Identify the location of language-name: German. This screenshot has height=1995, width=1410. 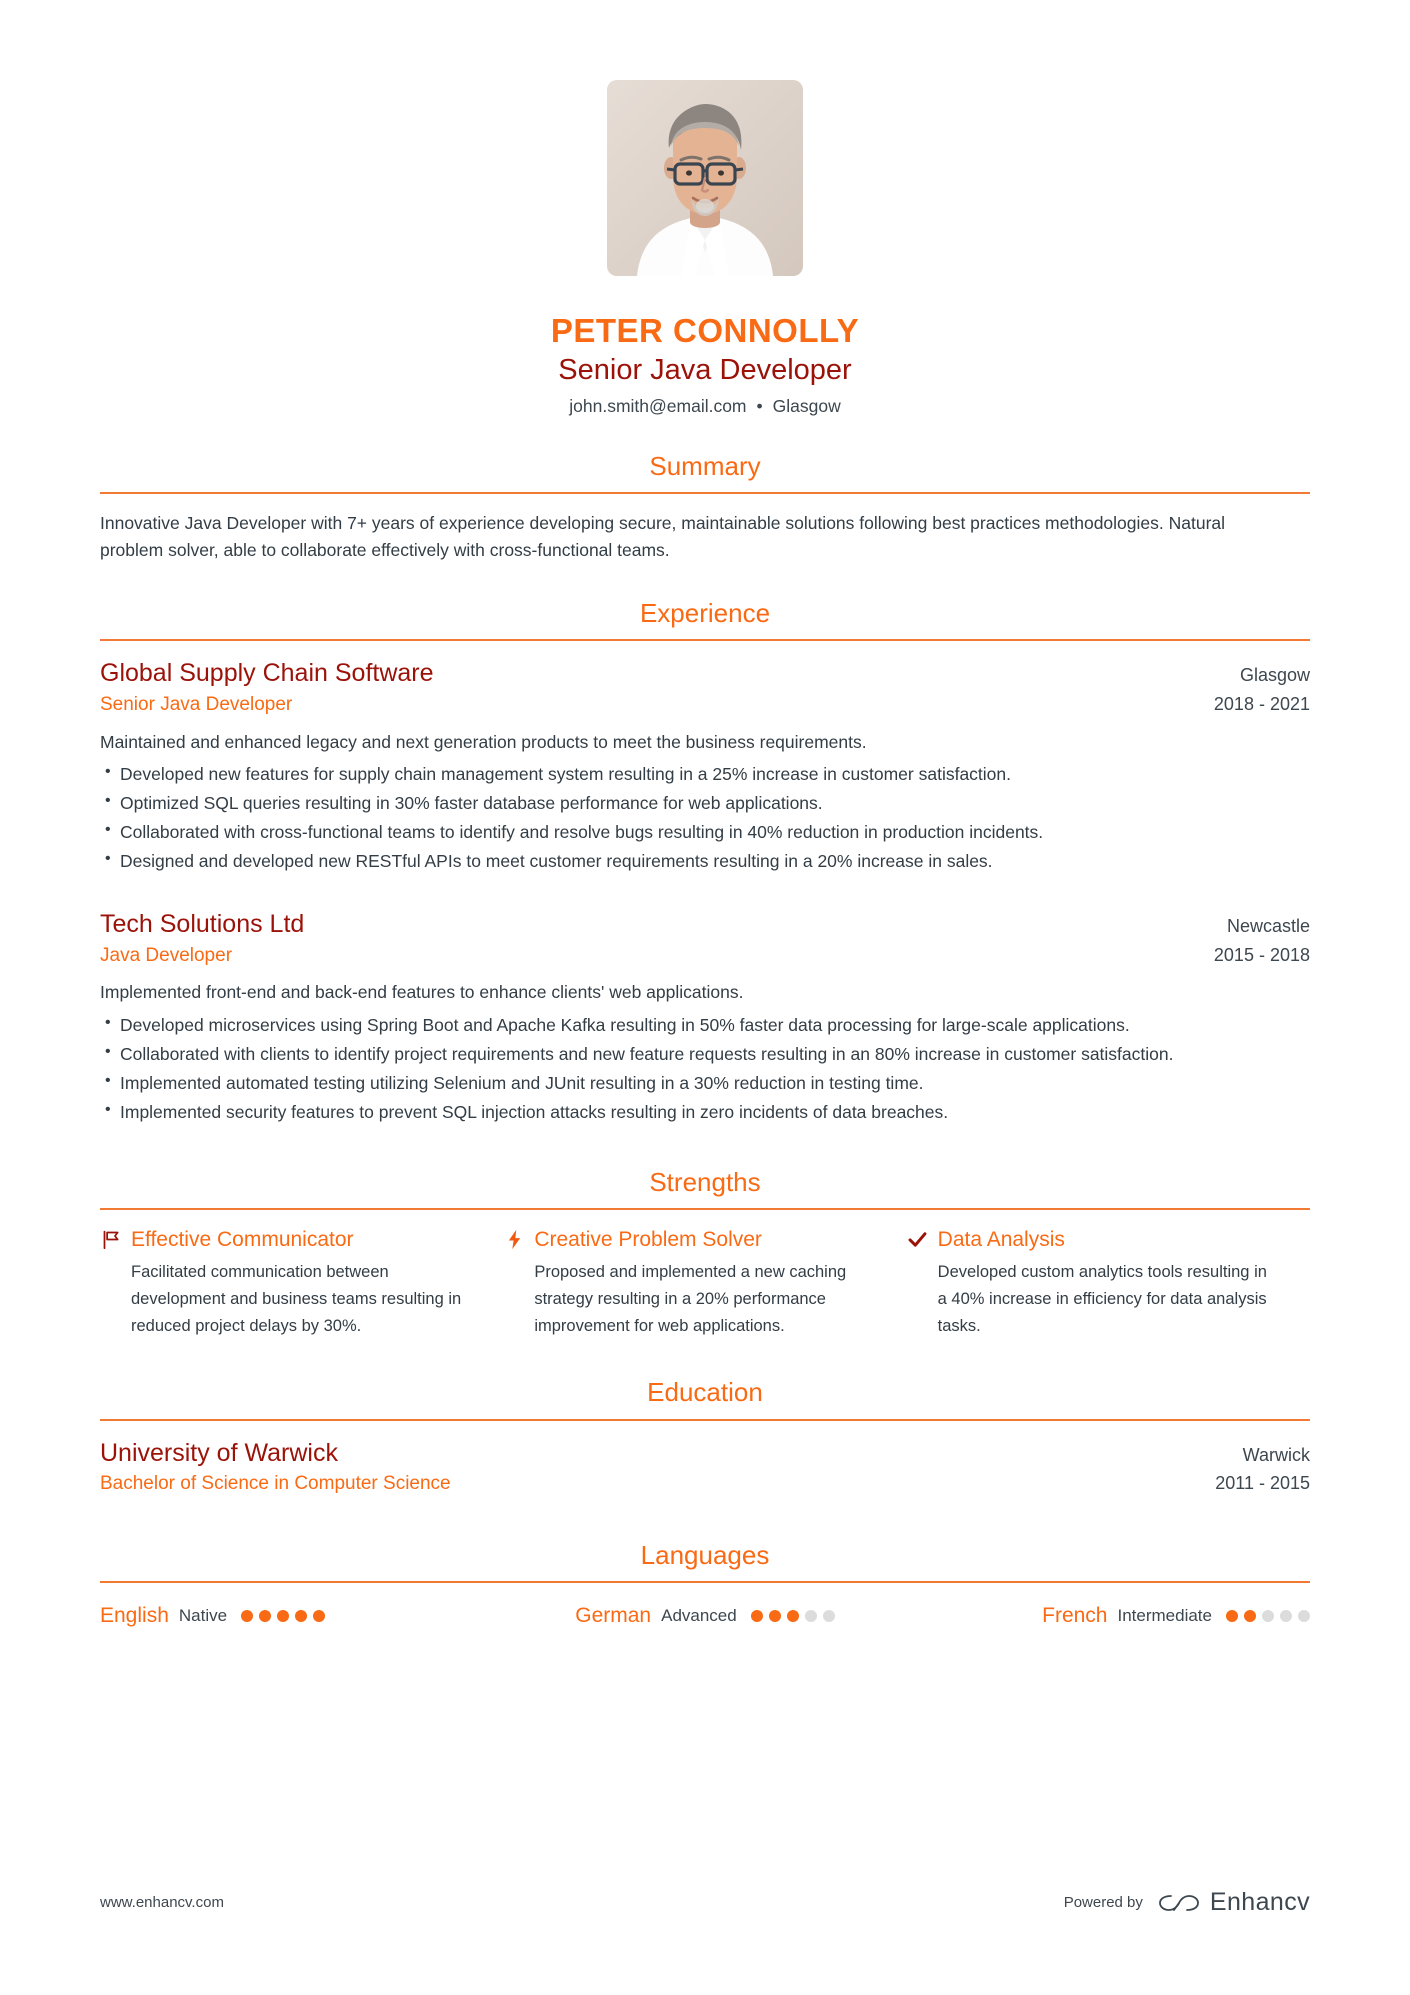
(613, 1616).